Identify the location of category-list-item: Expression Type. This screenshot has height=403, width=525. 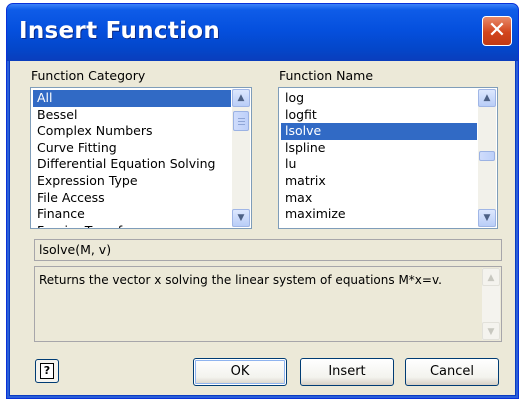
(132, 181).